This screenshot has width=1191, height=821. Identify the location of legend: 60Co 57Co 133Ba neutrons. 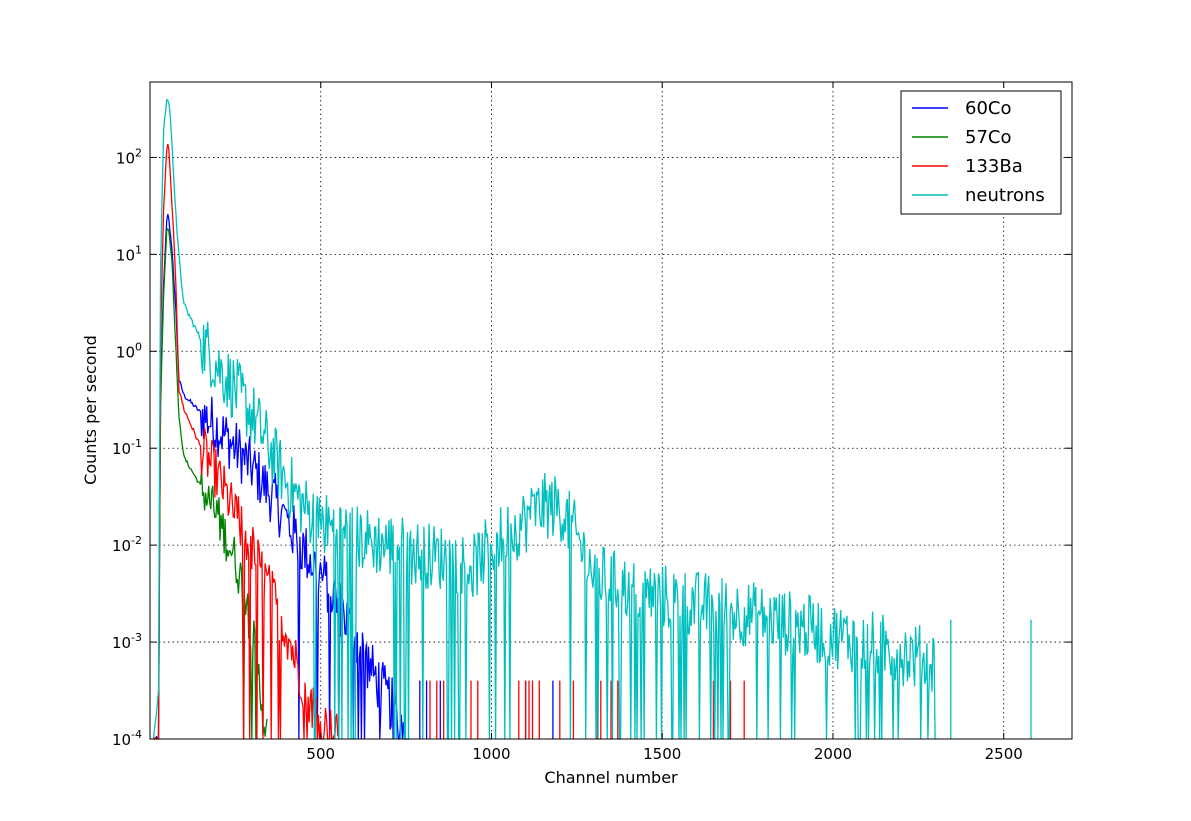
(981, 152).